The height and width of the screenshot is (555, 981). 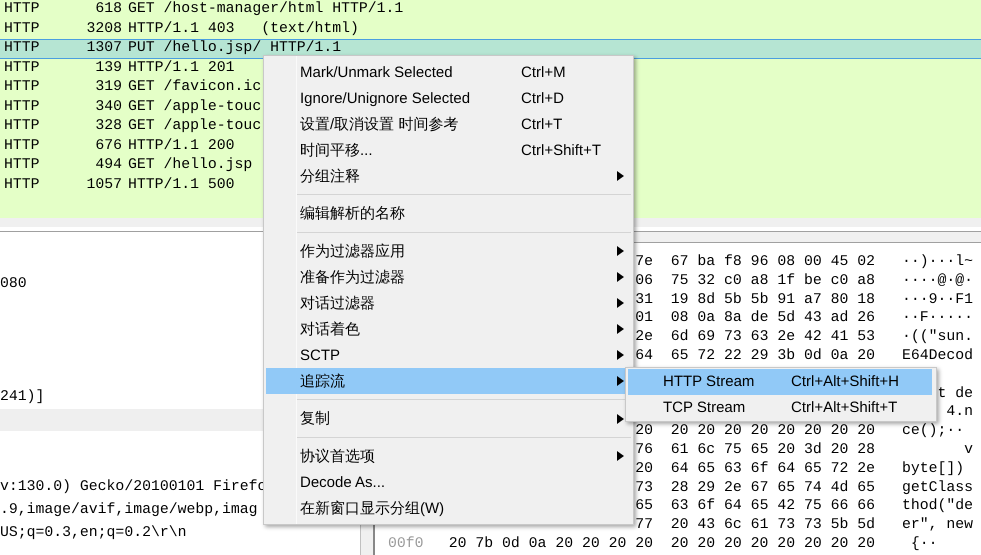 I want to click on tree-row: US;q=0.3,en;q=0.2\r\n, so click(x=180, y=533).